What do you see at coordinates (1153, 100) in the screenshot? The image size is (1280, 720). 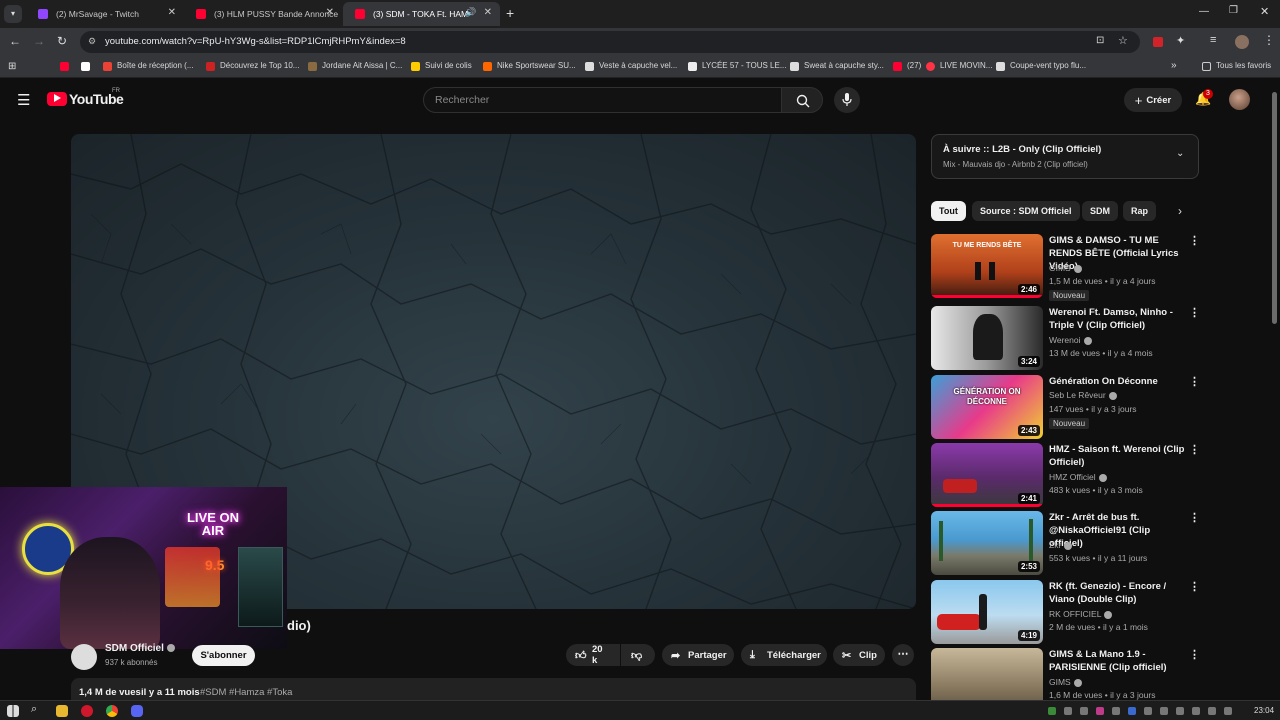 I see `create-button: + Créer` at bounding box center [1153, 100].